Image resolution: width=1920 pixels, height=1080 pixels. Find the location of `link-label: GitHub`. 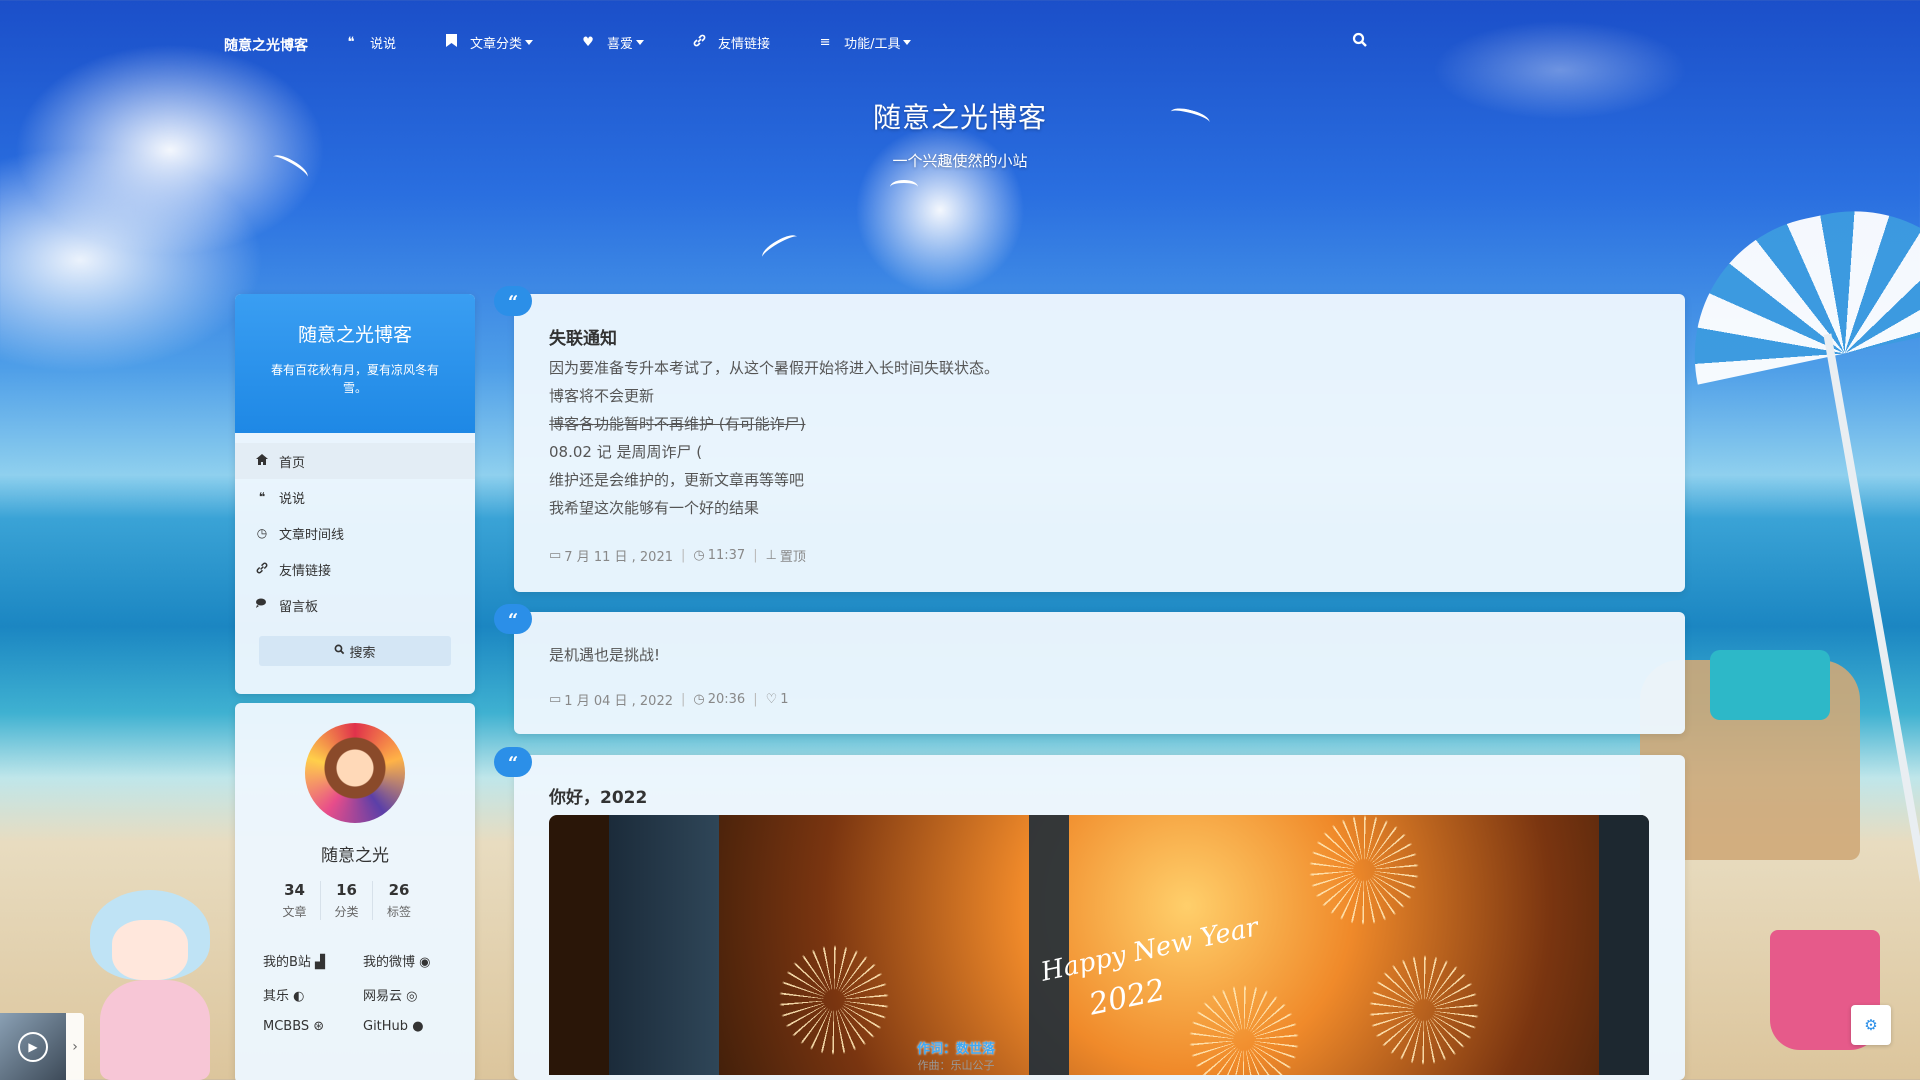

link-label: GitHub is located at coordinates (386, 1026).